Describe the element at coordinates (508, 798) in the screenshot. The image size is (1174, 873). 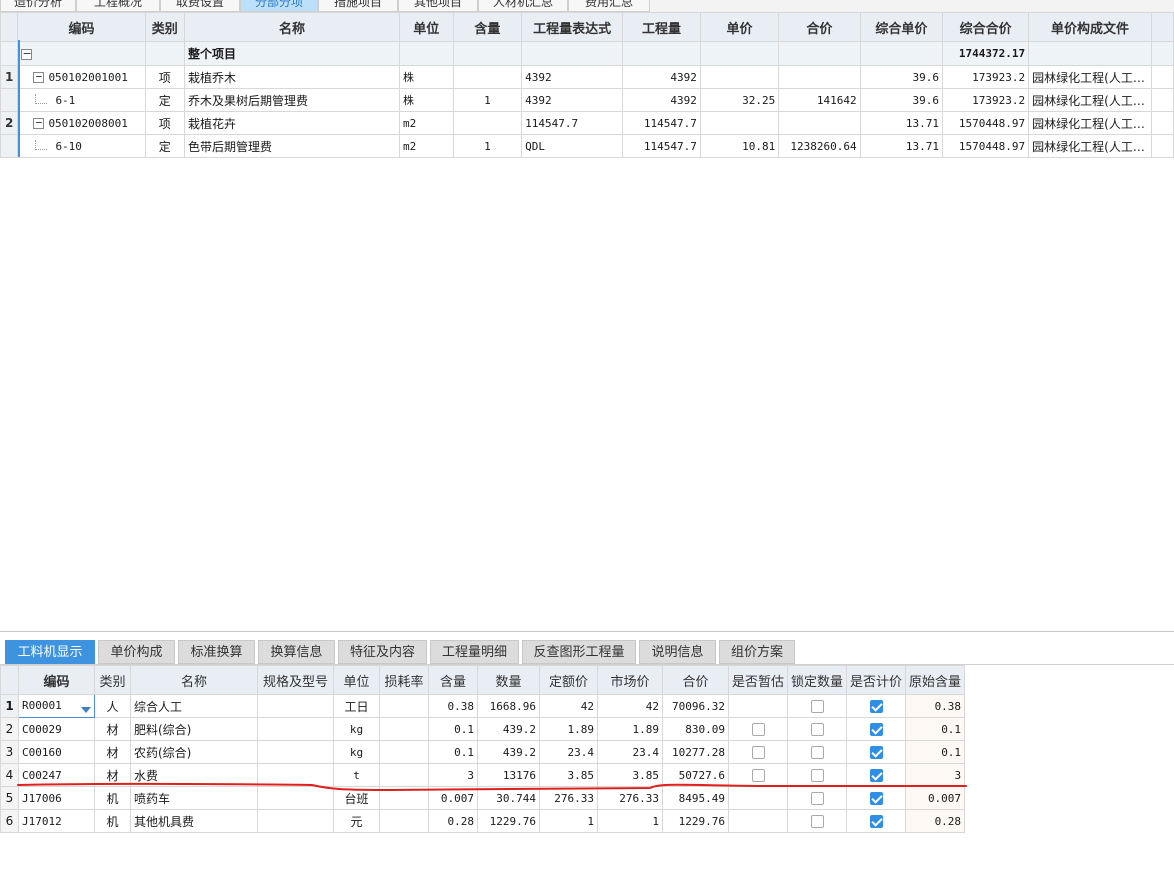
I see `quantity-cell: 30.744` at that location.